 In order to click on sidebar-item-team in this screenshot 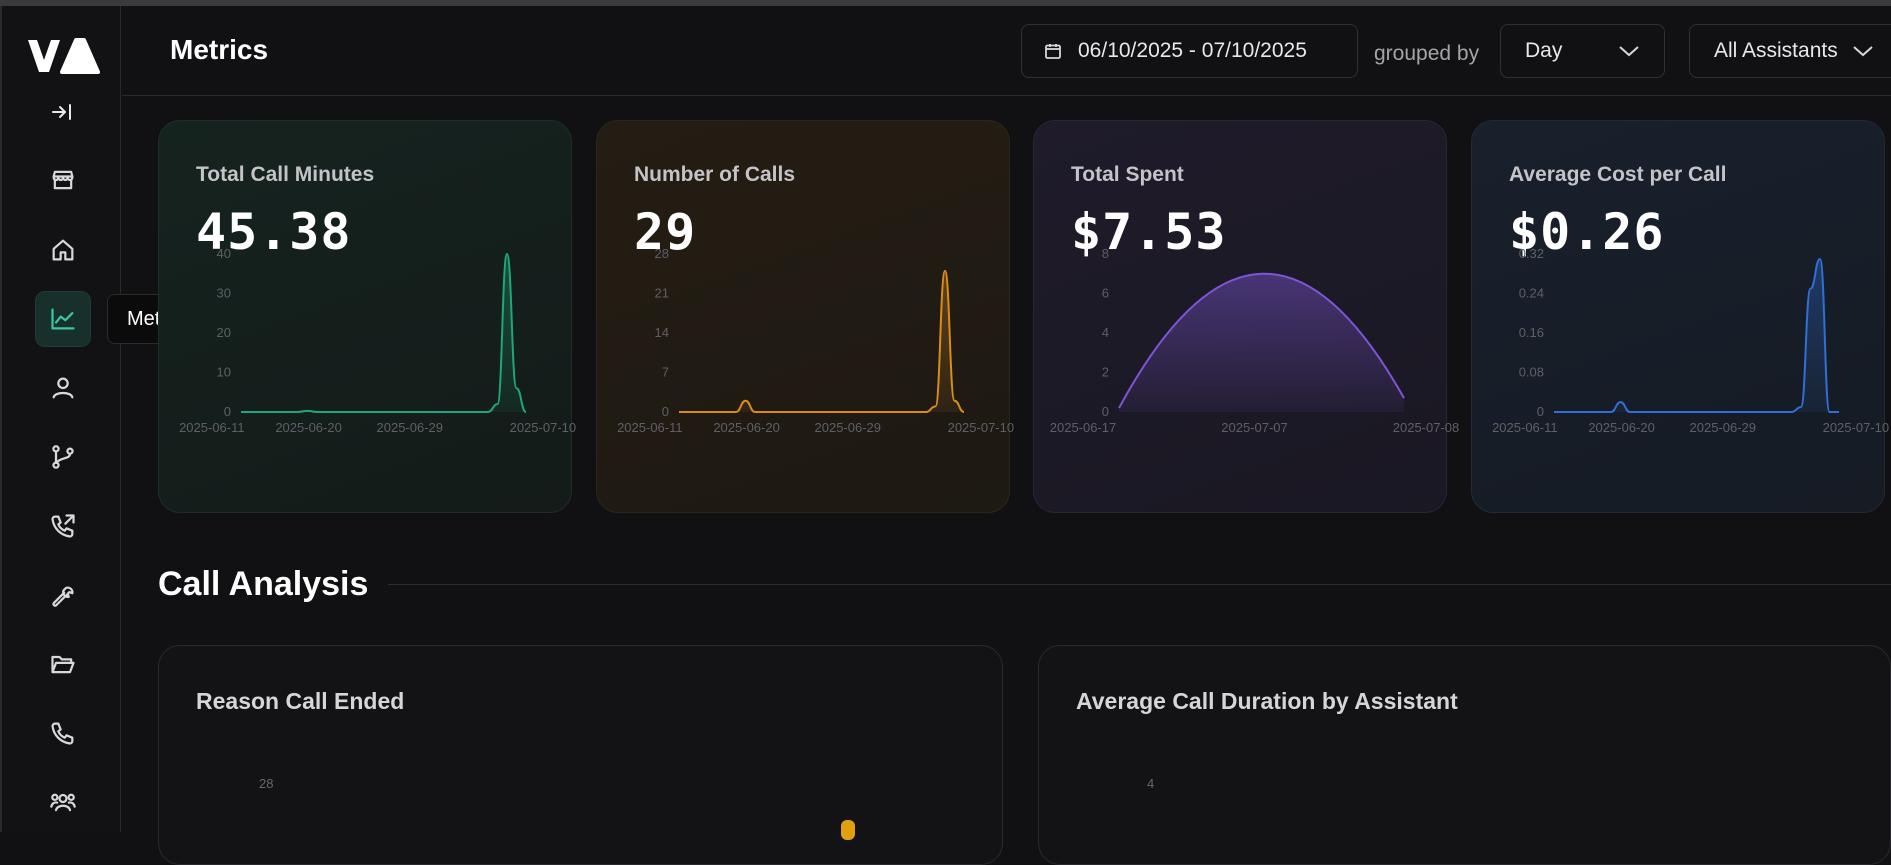, I will do `click(63, 802)`.